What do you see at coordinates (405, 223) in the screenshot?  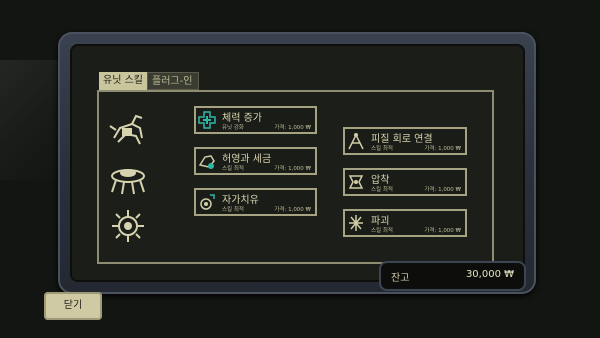 I see `skill-card-shatter: 파괴 스킬 최적 가격: 1,000 ₩` at bounding box center [405, 223].